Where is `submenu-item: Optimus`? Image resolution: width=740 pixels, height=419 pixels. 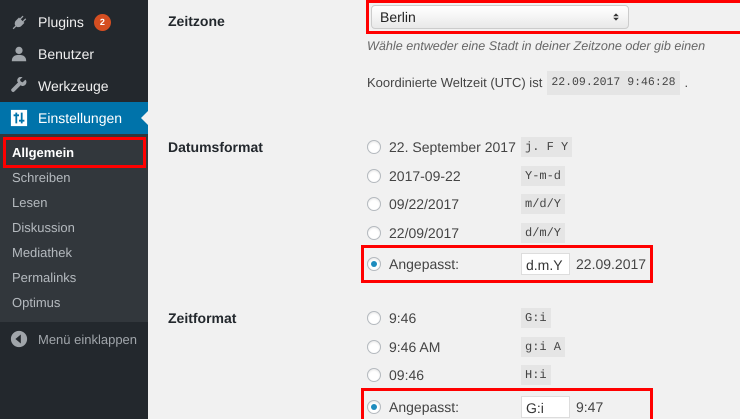 submenu-item: Optimus is located at coordinates (74, 302).